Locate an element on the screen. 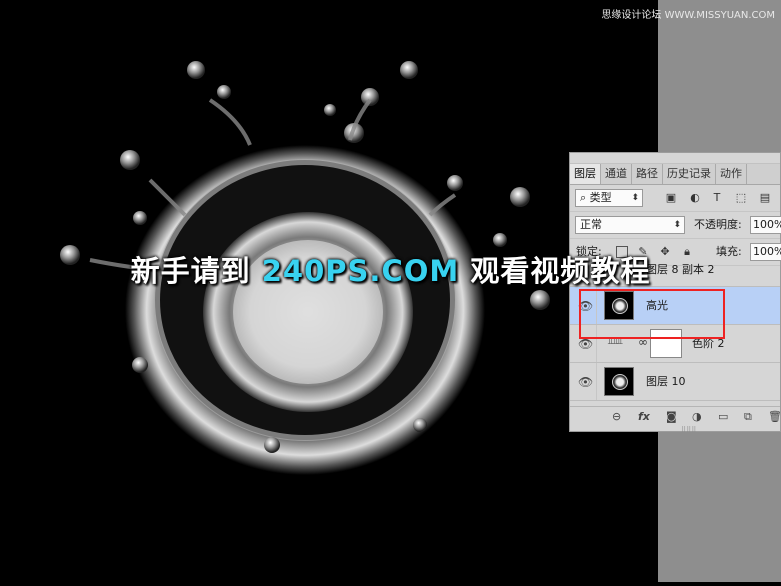 Image resolution: width=781 pixels, height=586 pixels. opacity-value: 100% is located at coordinates (767, 224).